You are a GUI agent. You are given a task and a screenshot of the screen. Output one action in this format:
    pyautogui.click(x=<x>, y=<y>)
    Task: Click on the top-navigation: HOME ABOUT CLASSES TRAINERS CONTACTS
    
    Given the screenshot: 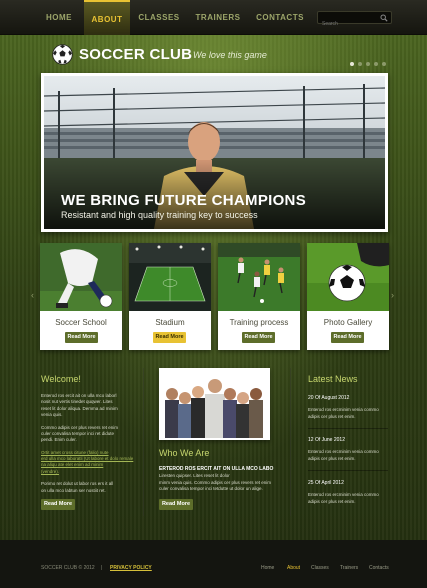 What is the action you would take?
    pyautogui.click(x=213, y=17)
    